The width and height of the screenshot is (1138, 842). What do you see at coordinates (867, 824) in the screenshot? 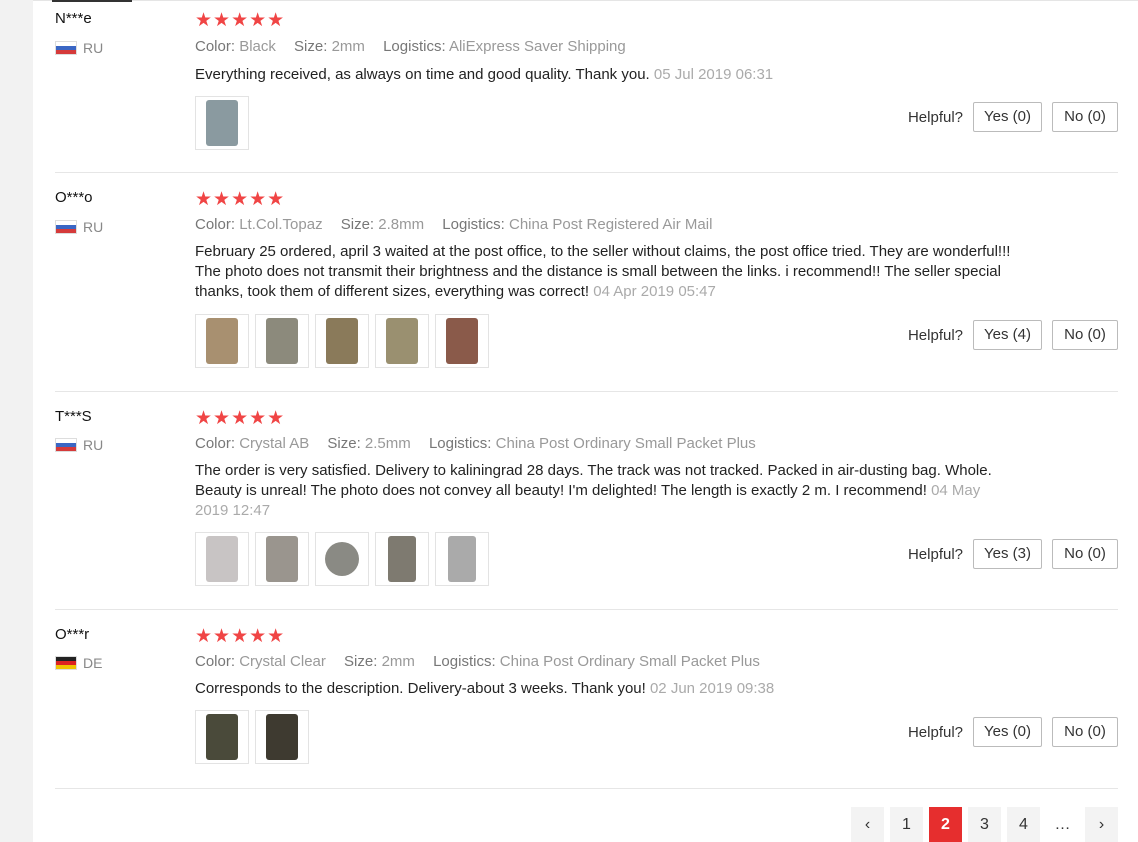
I see `prev-page-button: ‹` at bounding box center [867, 824].